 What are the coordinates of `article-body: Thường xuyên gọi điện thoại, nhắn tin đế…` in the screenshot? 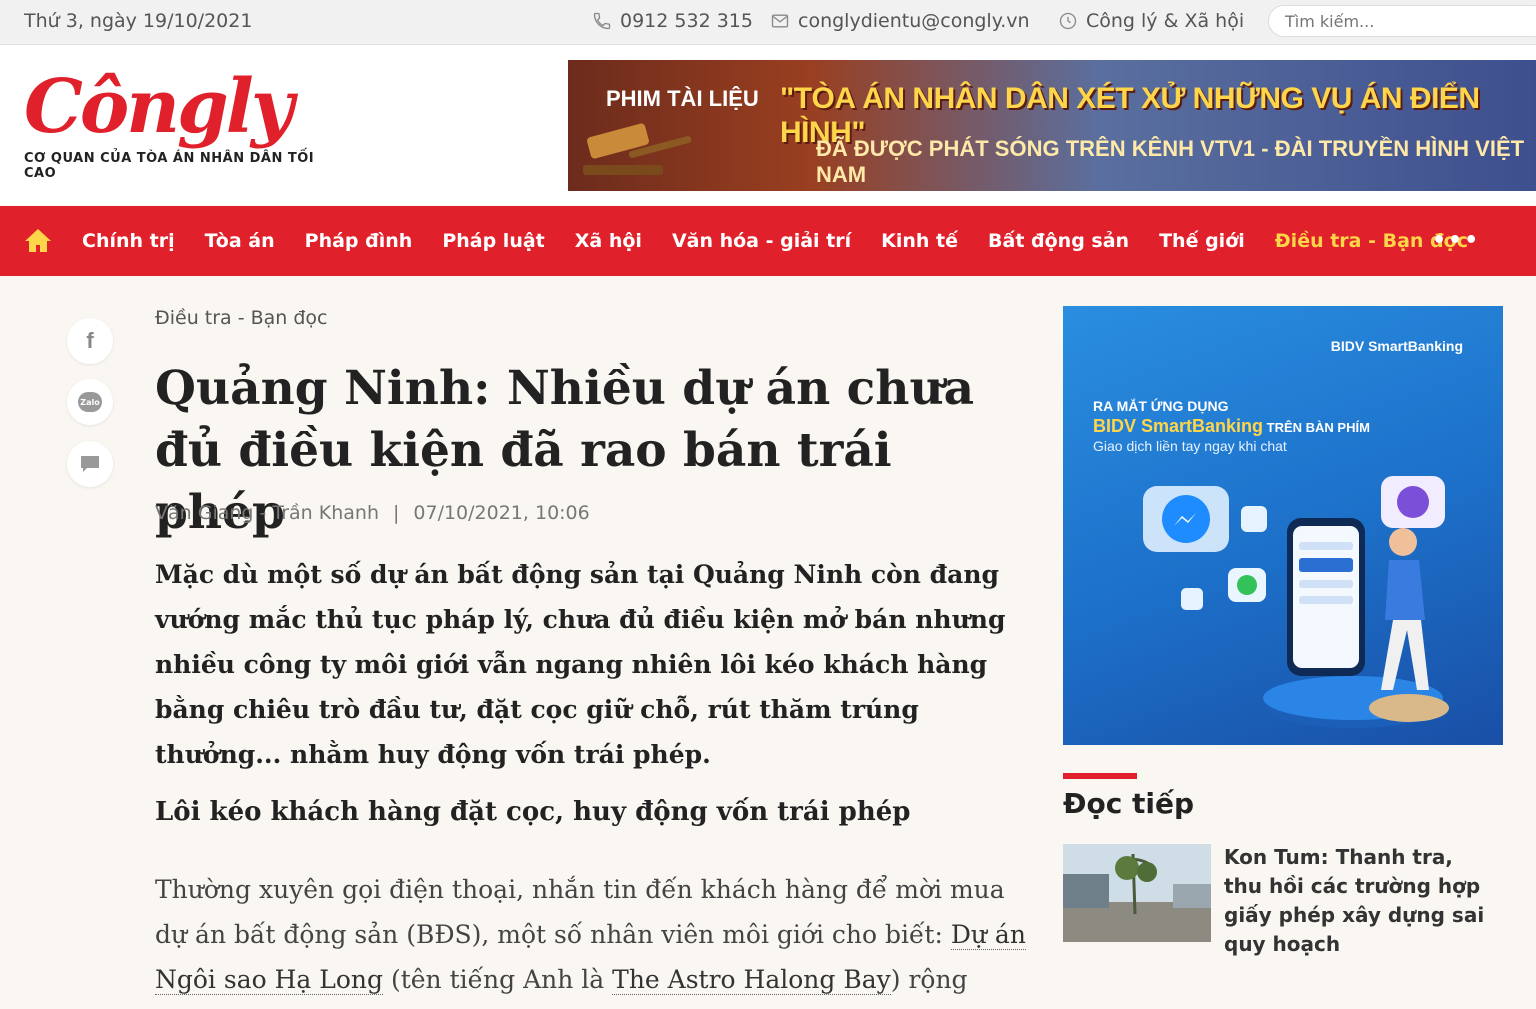 It's located at (597, 934).